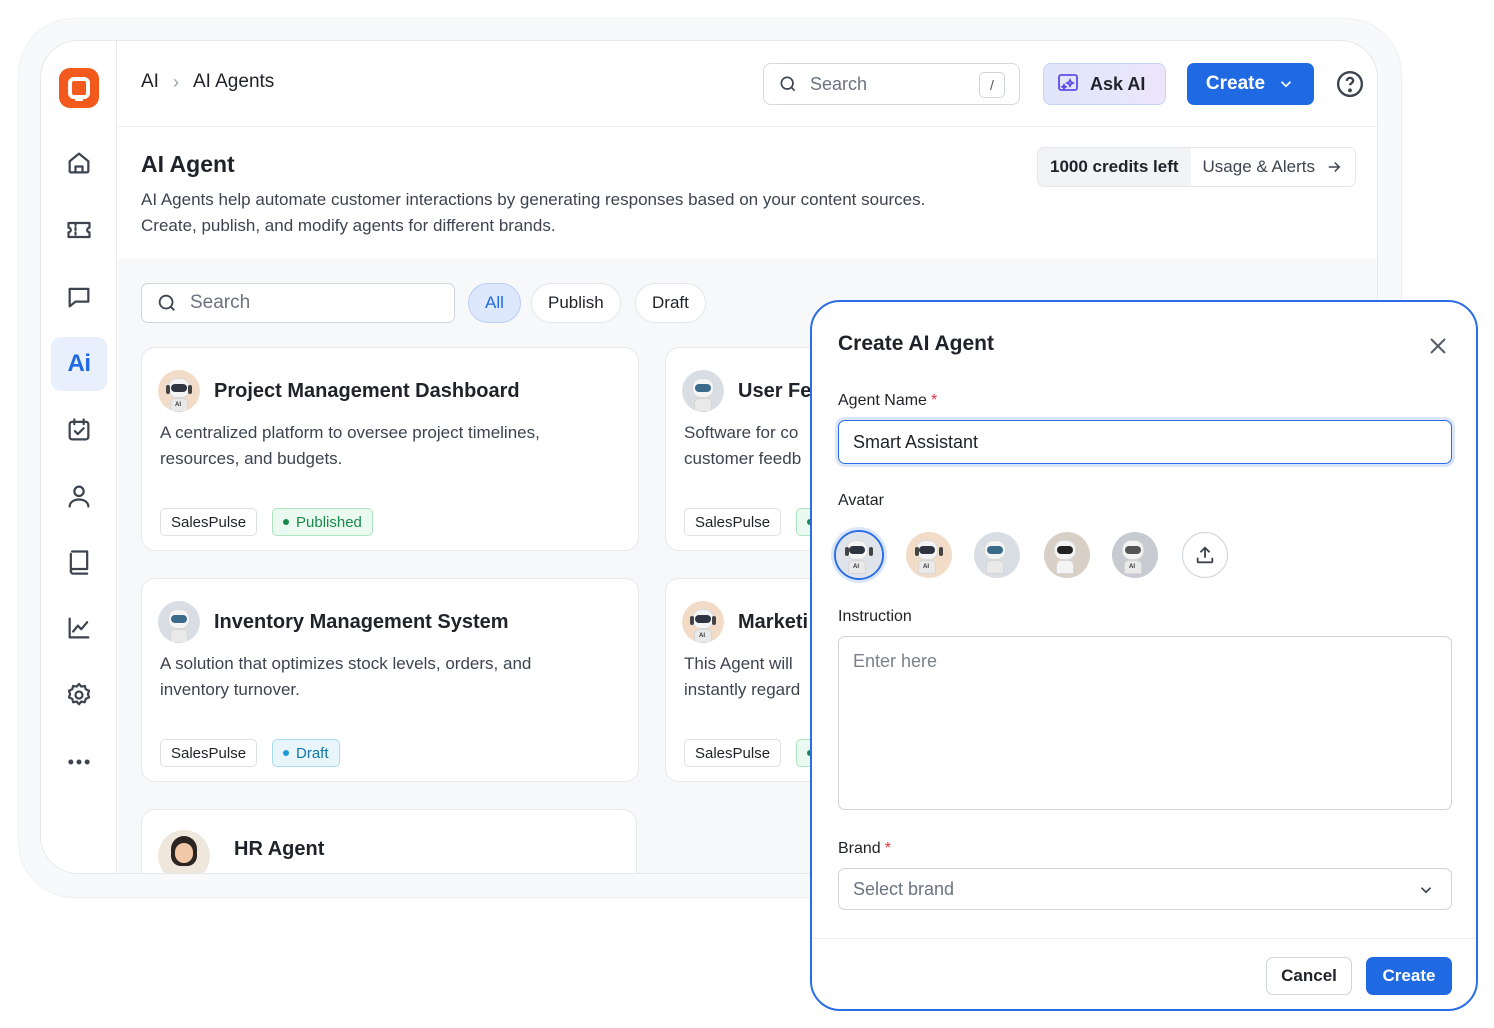 Image resolution: width=1494 pixels, height=1028 pixels. Describe the element at coordinates (79, 88) in the screenshot. I see `app-logo` at that location.